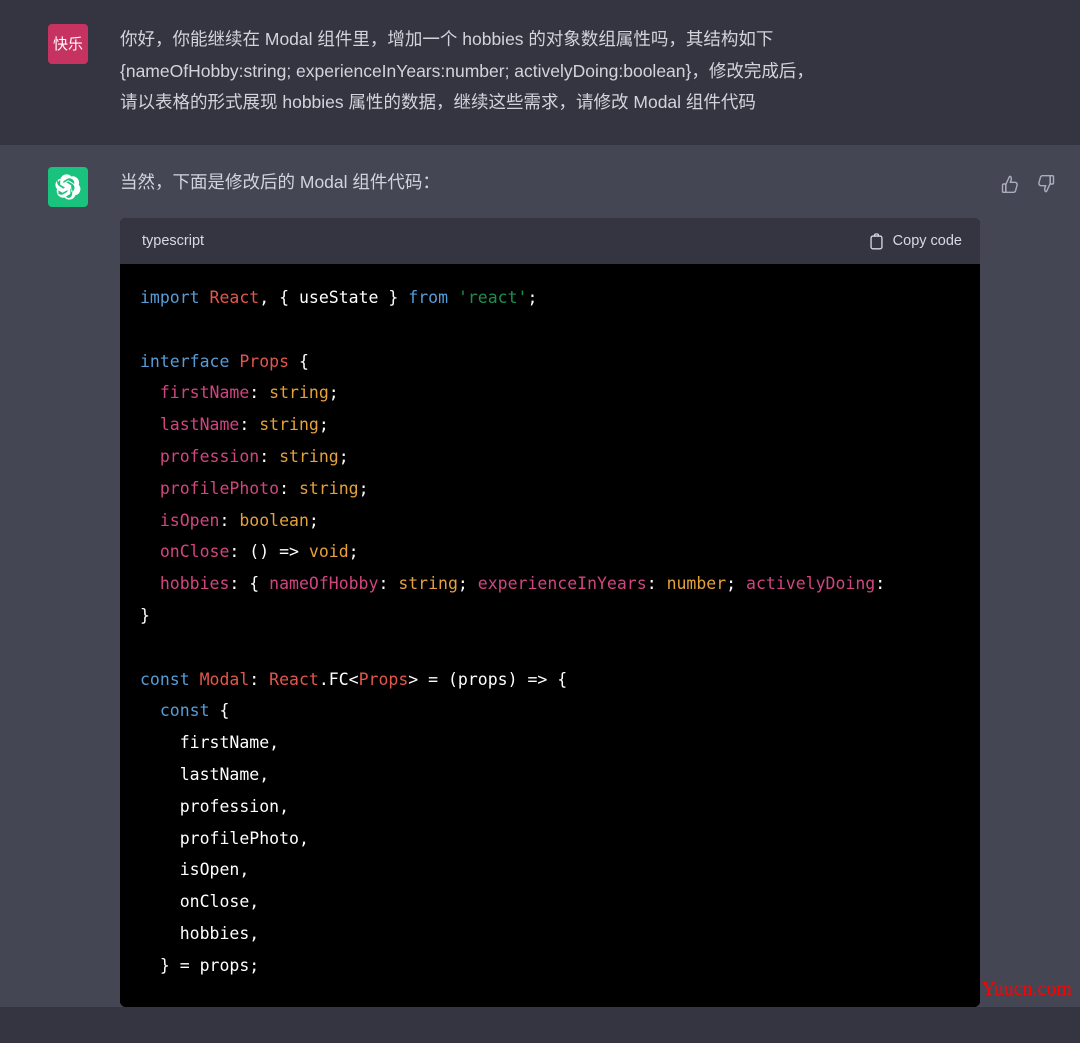  I want to click on code-line: firstName: string;, so click(239, 393).